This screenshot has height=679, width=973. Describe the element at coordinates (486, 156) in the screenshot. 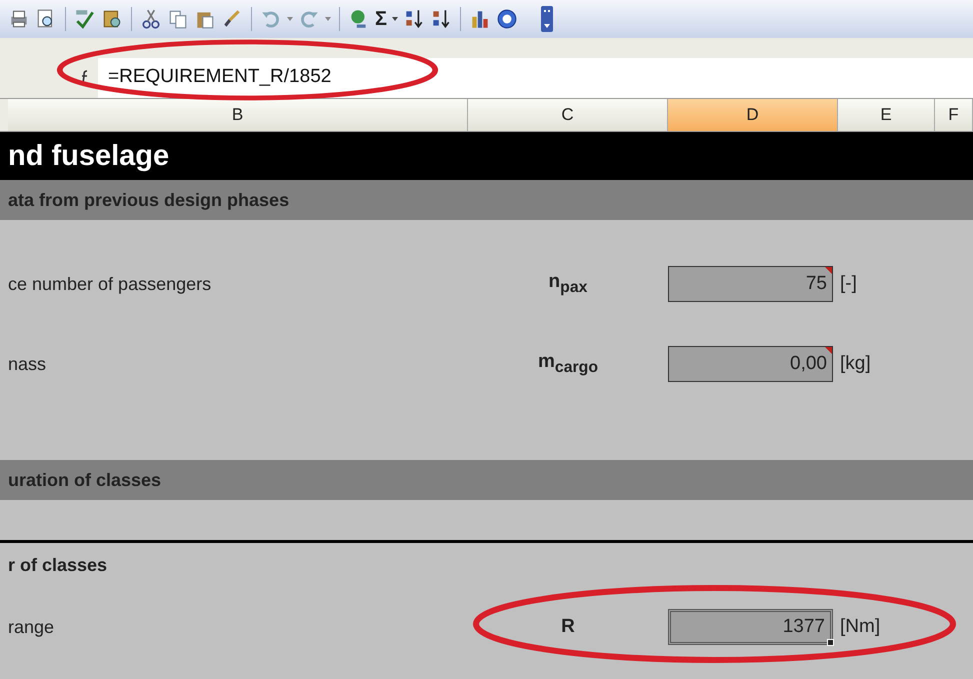

I see `sheet-title: nd fuselage` at that location.